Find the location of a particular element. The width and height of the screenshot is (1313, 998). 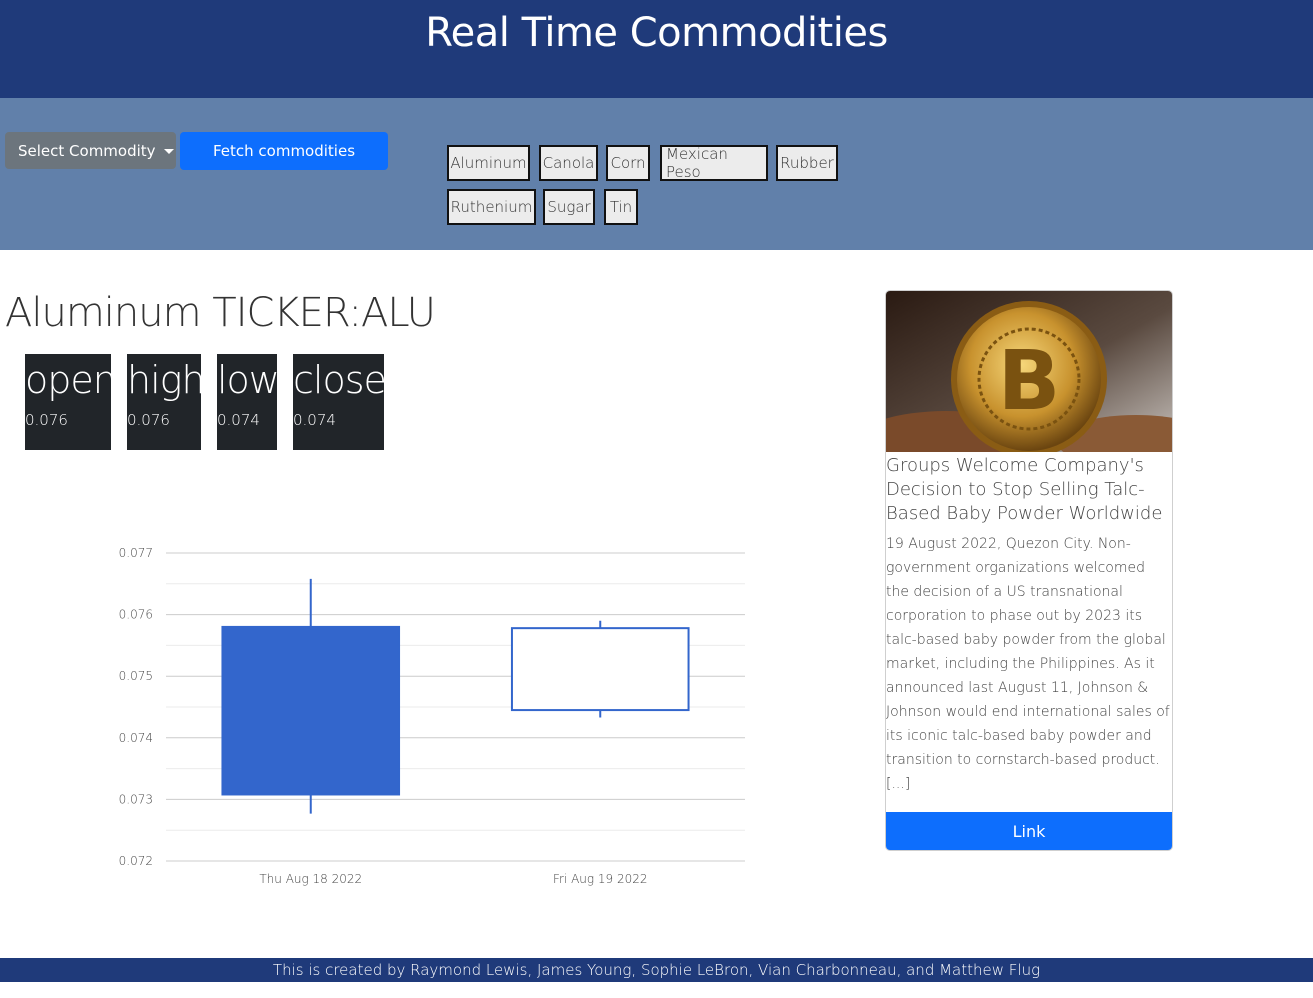

stat-open: open 0.076 is located at coordinates (68, 402).